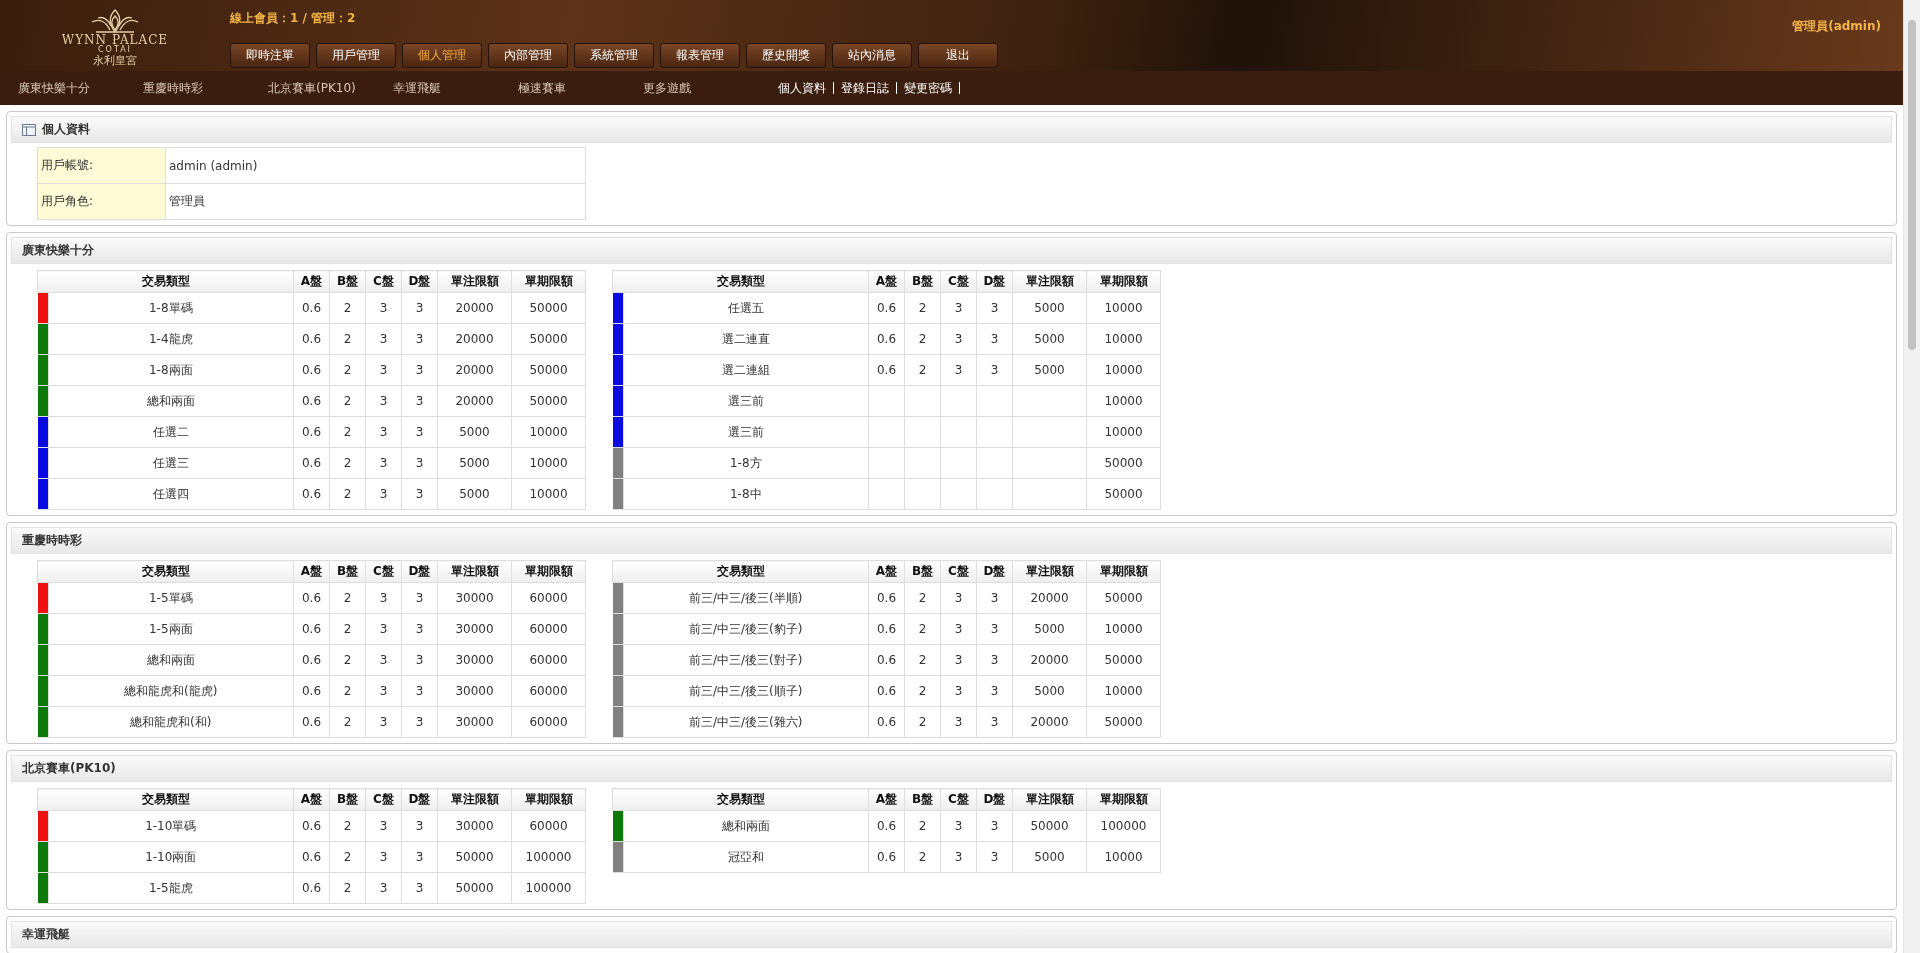 Image resolution: width=1920 pixels, height=953 pixels. Describe the element at coordinates (806, 88) in the screenshot. I see `user-link: 個人資料` at that location.